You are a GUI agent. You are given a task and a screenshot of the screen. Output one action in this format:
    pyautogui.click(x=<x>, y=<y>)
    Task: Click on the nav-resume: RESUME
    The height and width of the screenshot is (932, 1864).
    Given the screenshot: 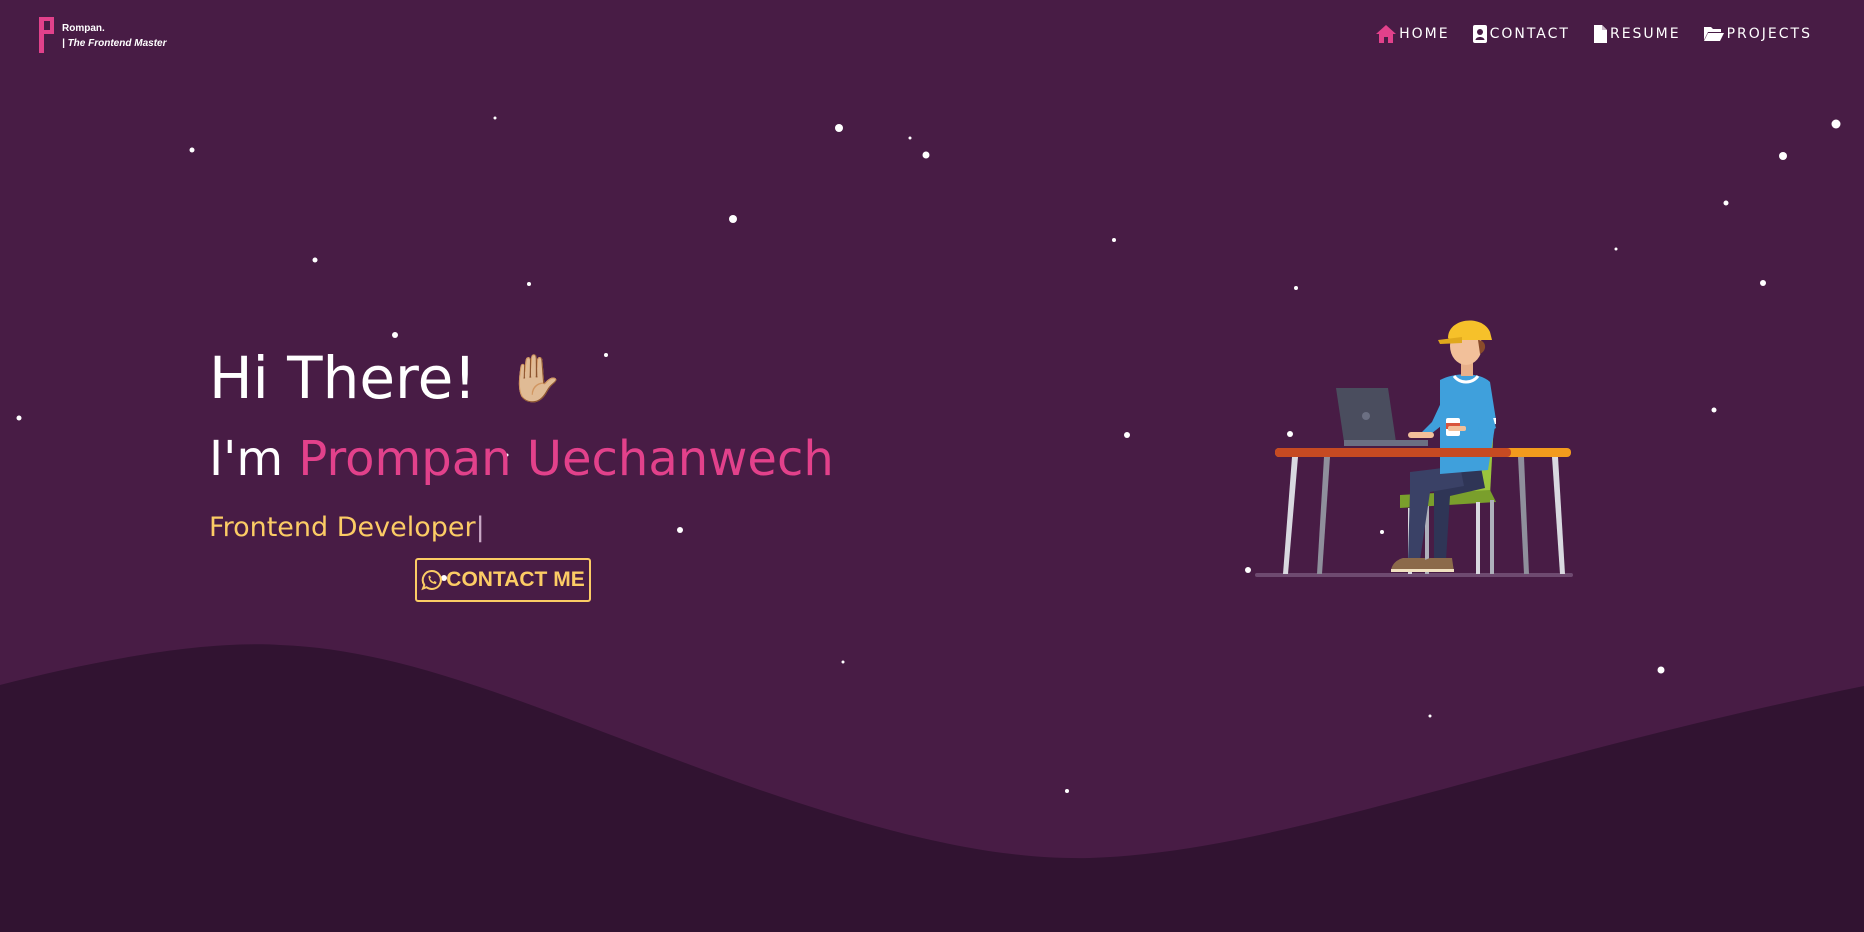 What is the action you would take?
    pyautogui.click(x=1636, y=34)
    